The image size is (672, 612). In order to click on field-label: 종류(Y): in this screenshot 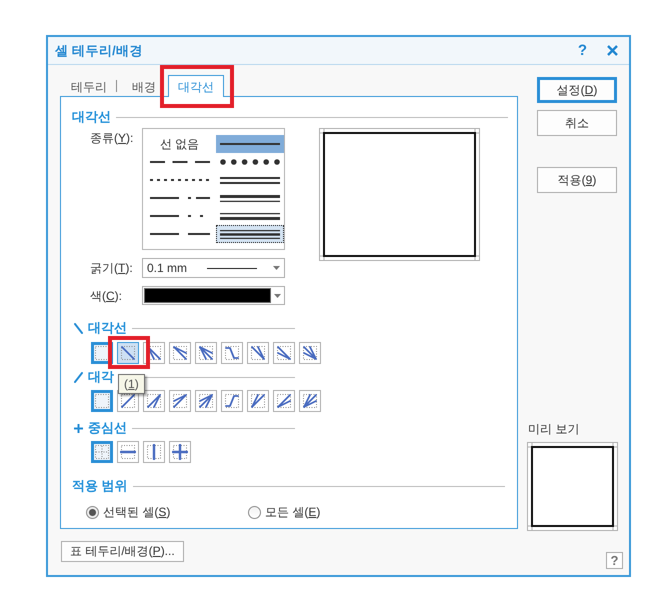, I will do `click(112, 138)`.